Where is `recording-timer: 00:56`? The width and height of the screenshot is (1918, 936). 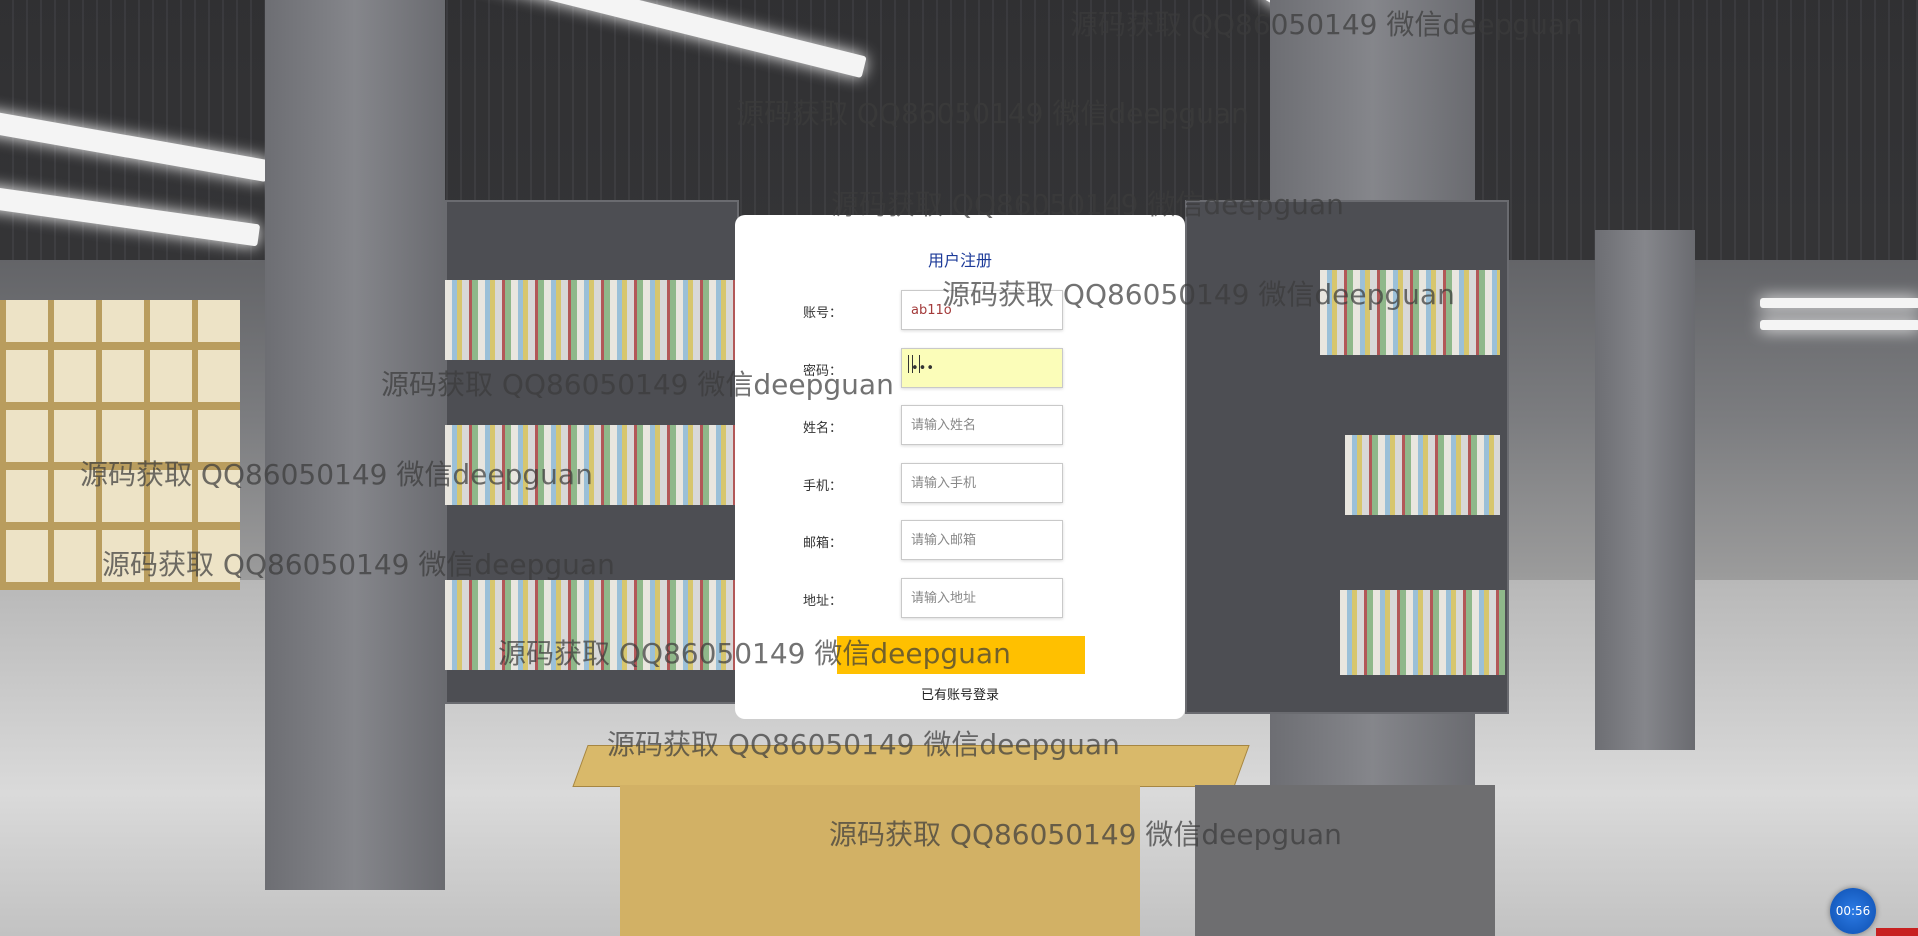
recording-timer: 00:56 is located at coordinates (1853, 911).